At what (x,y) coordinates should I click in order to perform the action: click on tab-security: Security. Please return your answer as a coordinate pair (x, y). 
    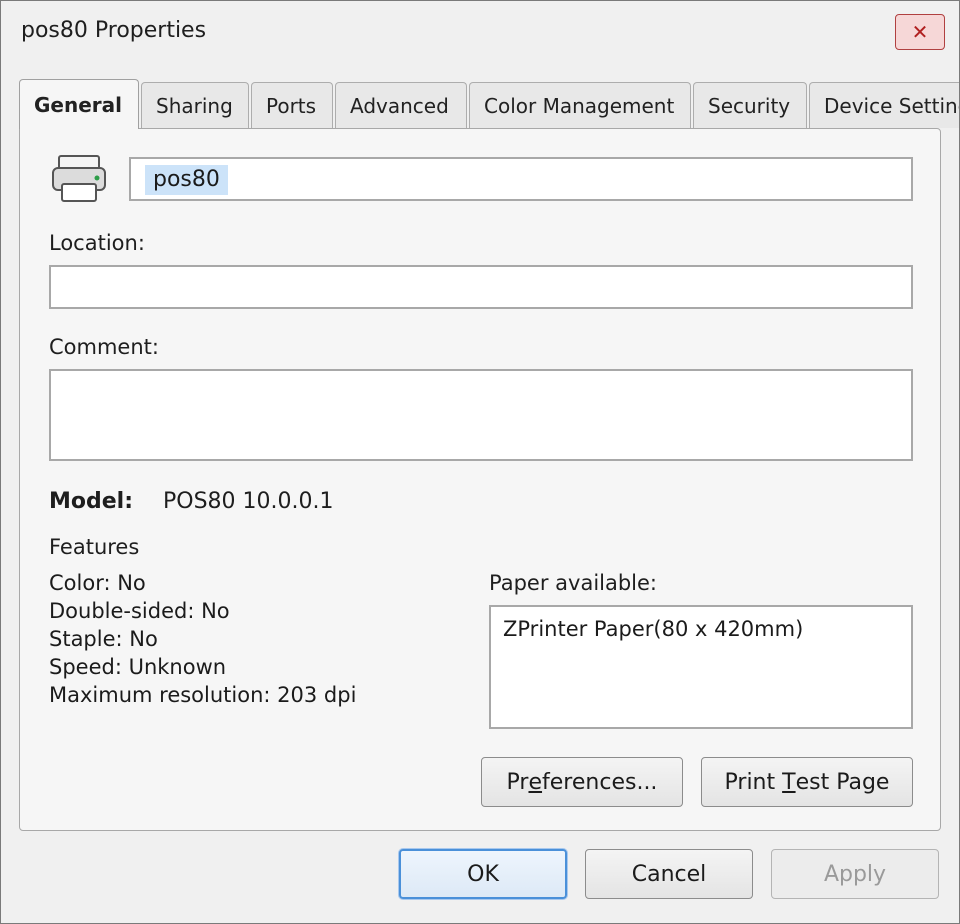
    Looking at the image, I should click on (750, 105).